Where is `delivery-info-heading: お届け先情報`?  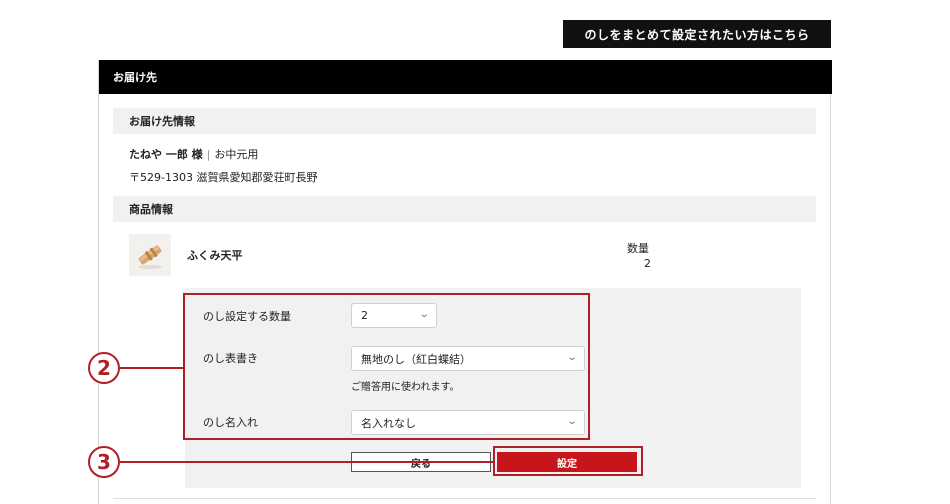 delivery-info-heading: お届け先情報 is located at coordinates (464, 121).